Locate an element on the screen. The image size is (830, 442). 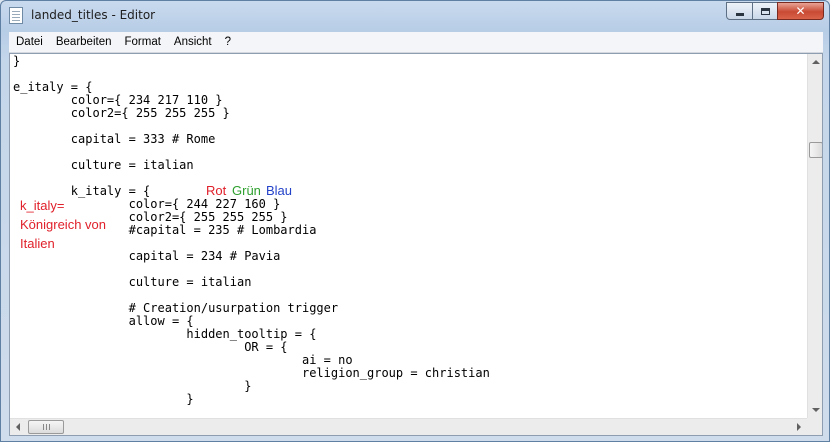
scroll-left-button is located at coordinates (18, 427).